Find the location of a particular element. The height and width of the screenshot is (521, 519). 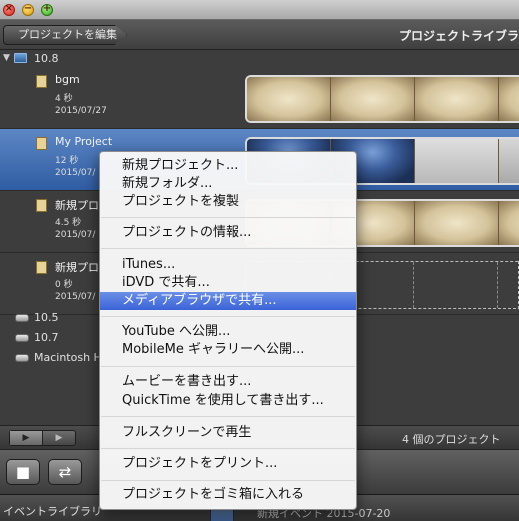

close-icon: × is located at coordinates (9, 8).